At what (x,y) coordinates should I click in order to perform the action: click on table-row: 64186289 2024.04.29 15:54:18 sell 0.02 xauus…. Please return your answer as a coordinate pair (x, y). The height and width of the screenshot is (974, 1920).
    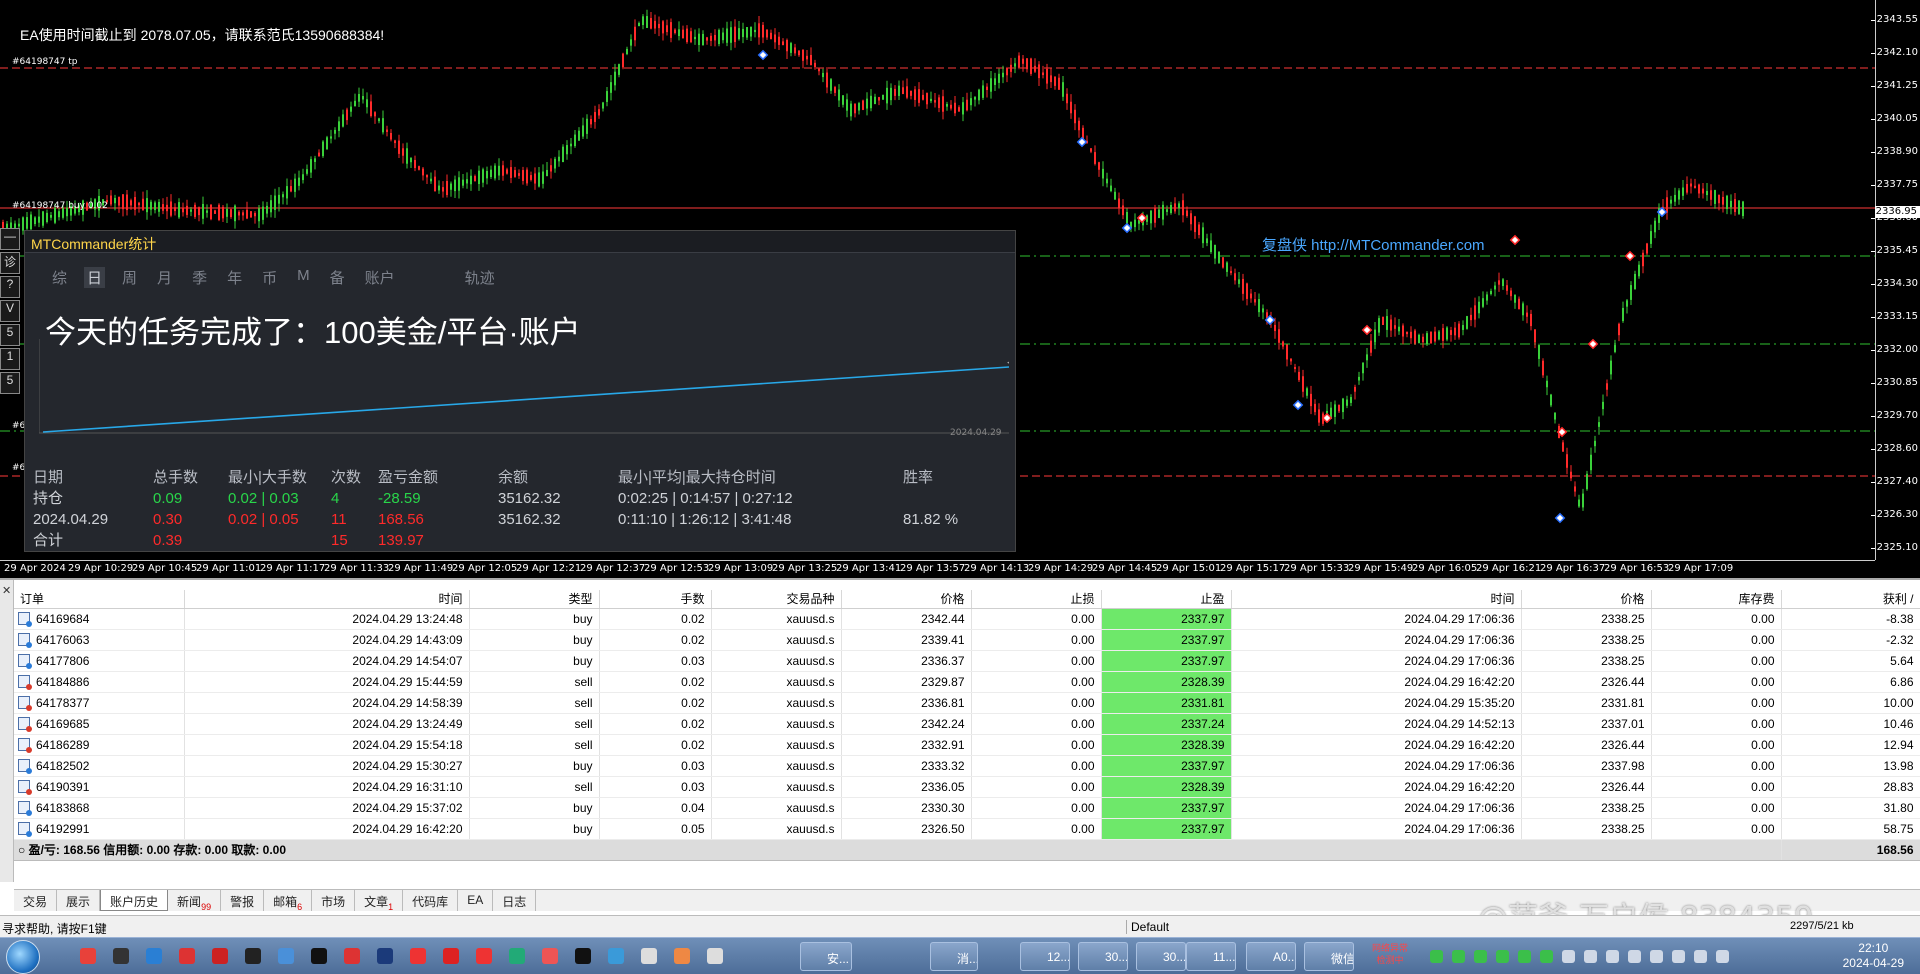
    Looking at the image, I should click on (967, 745).